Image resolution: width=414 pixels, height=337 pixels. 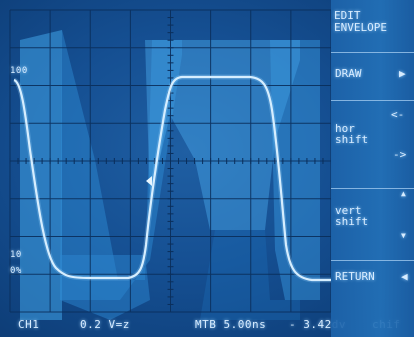 What do you see at coordinates (16, 255) in the screenshot?
I see `level-label-10: 10` at bounding box center [16, 255].